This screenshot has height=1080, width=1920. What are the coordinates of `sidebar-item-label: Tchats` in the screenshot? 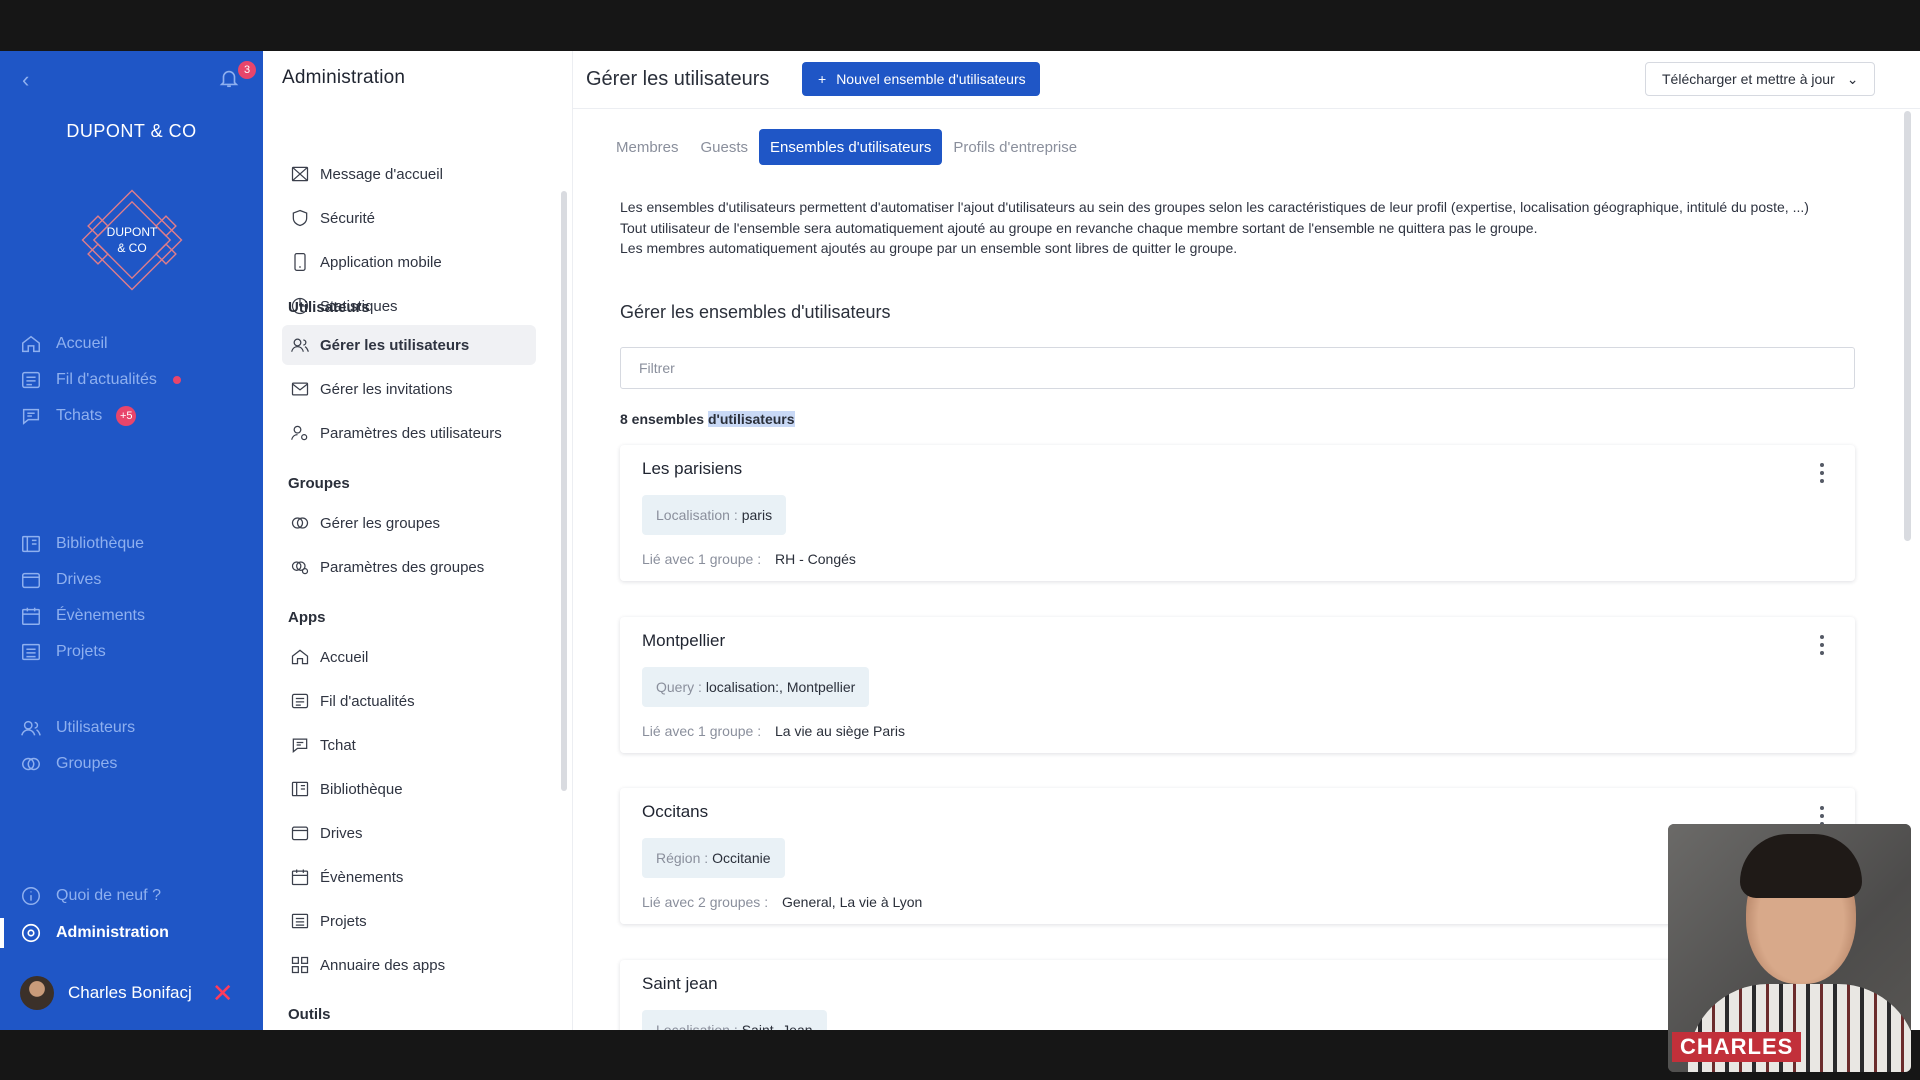 It's located at (79, 415).